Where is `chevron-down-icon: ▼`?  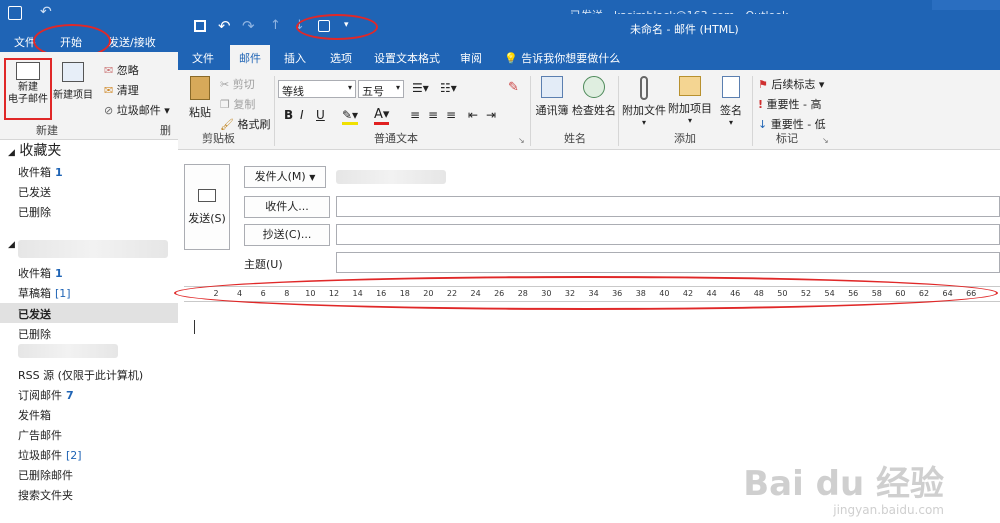 chevron-down-icon: ▼ is located at coordinates (312, 177).